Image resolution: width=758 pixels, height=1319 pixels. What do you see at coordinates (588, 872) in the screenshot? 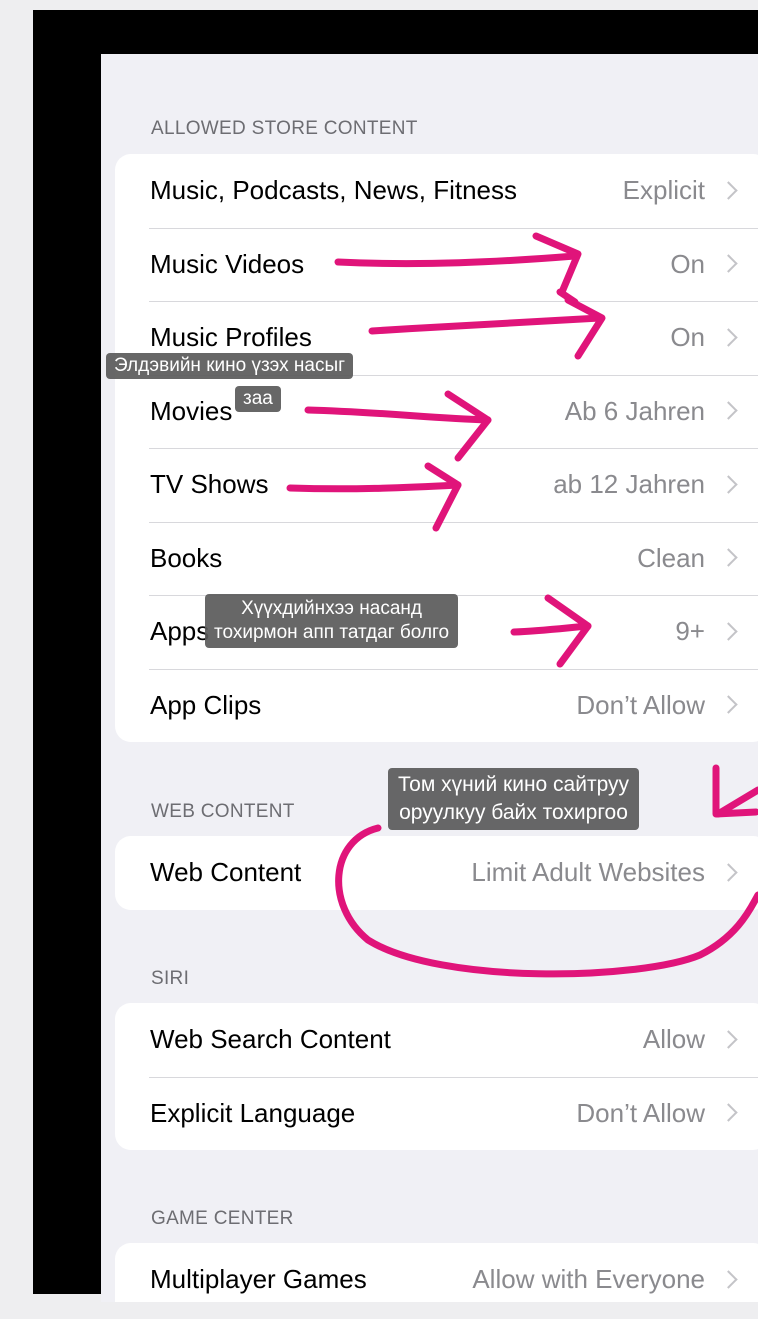
I see `row-value: Limit Adult Websites` at bounding box center [588, 872].